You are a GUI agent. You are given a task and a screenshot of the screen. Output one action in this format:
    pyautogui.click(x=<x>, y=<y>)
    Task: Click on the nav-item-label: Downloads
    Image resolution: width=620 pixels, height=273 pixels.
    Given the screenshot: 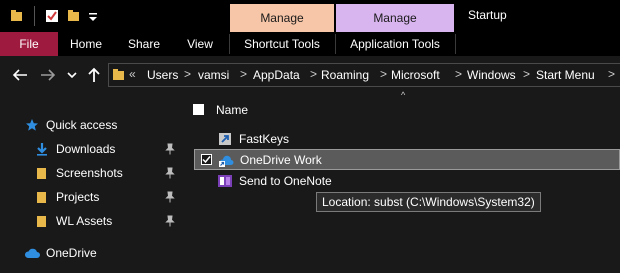 What is the action you would take?
    pyautogui.click(x=86, y=149)
    